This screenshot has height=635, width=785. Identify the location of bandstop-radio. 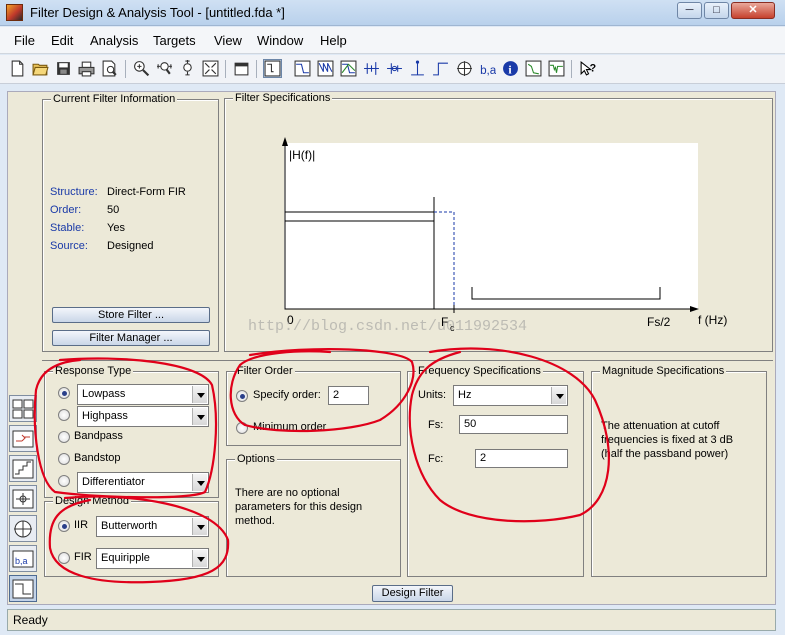
(64, 459).